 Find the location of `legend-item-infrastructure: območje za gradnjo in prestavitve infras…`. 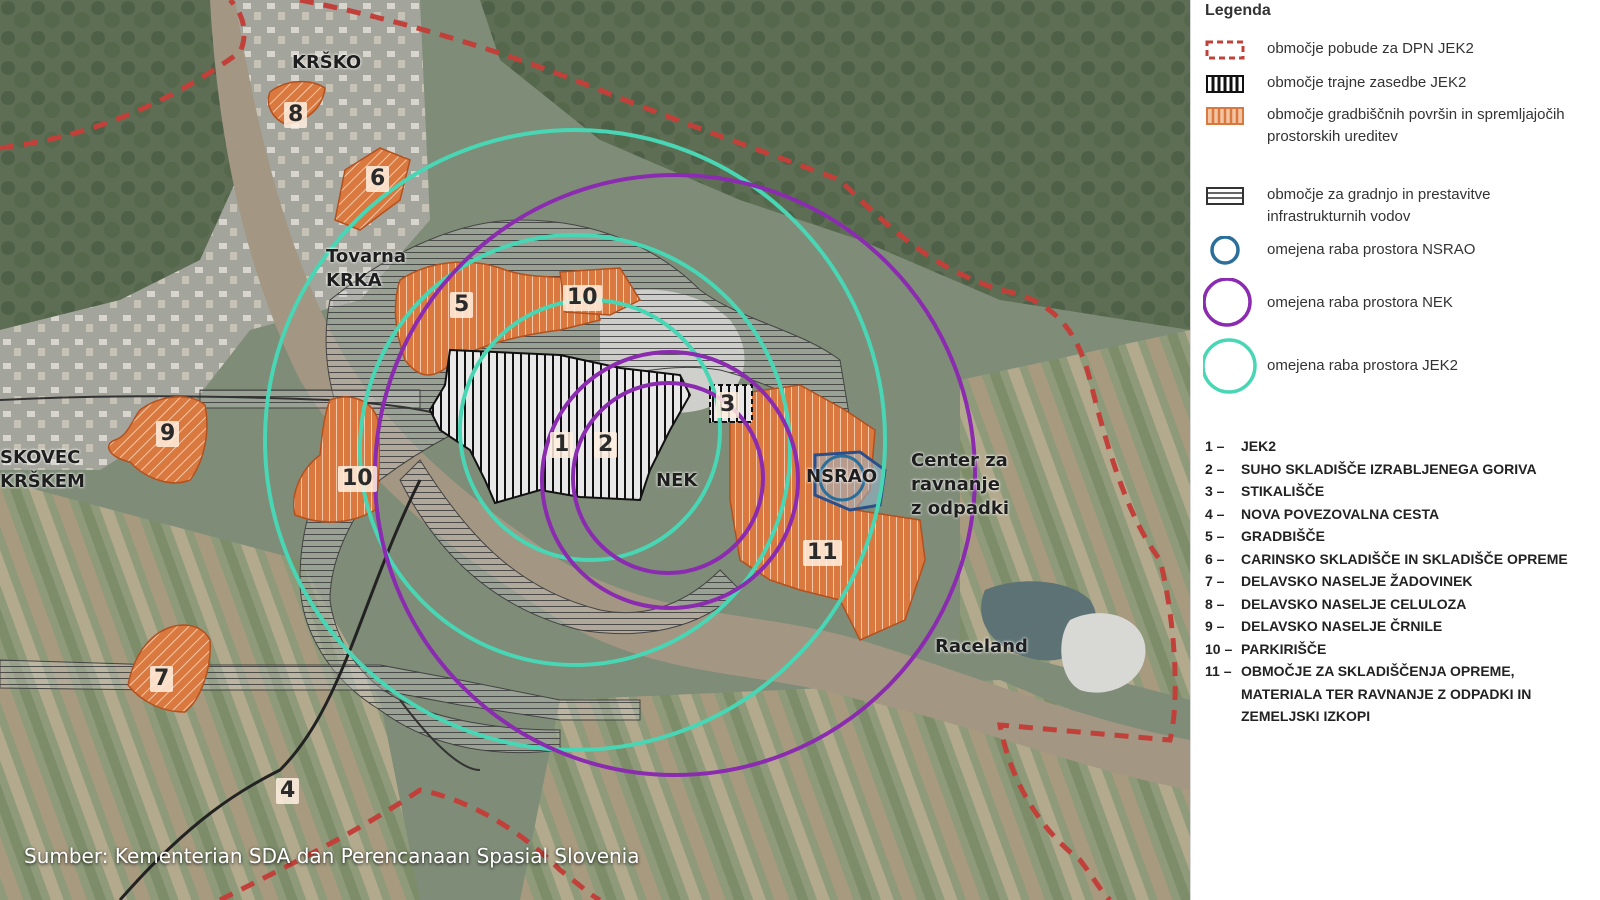

legend-item-infrastructure: območje za gradnjo in prestavitve infras… is located at coordinates (1395, 206).